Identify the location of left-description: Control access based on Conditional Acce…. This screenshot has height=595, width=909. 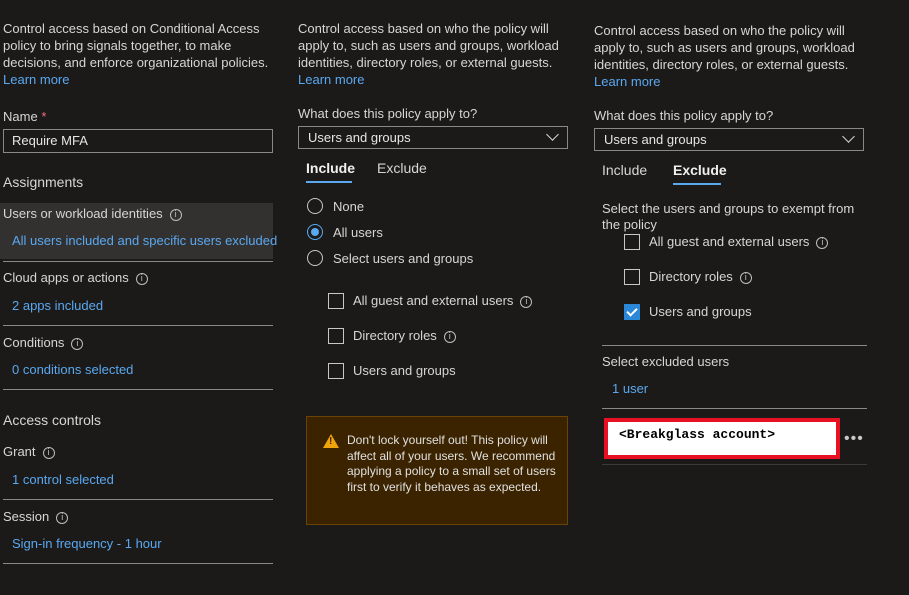
(136, 45).